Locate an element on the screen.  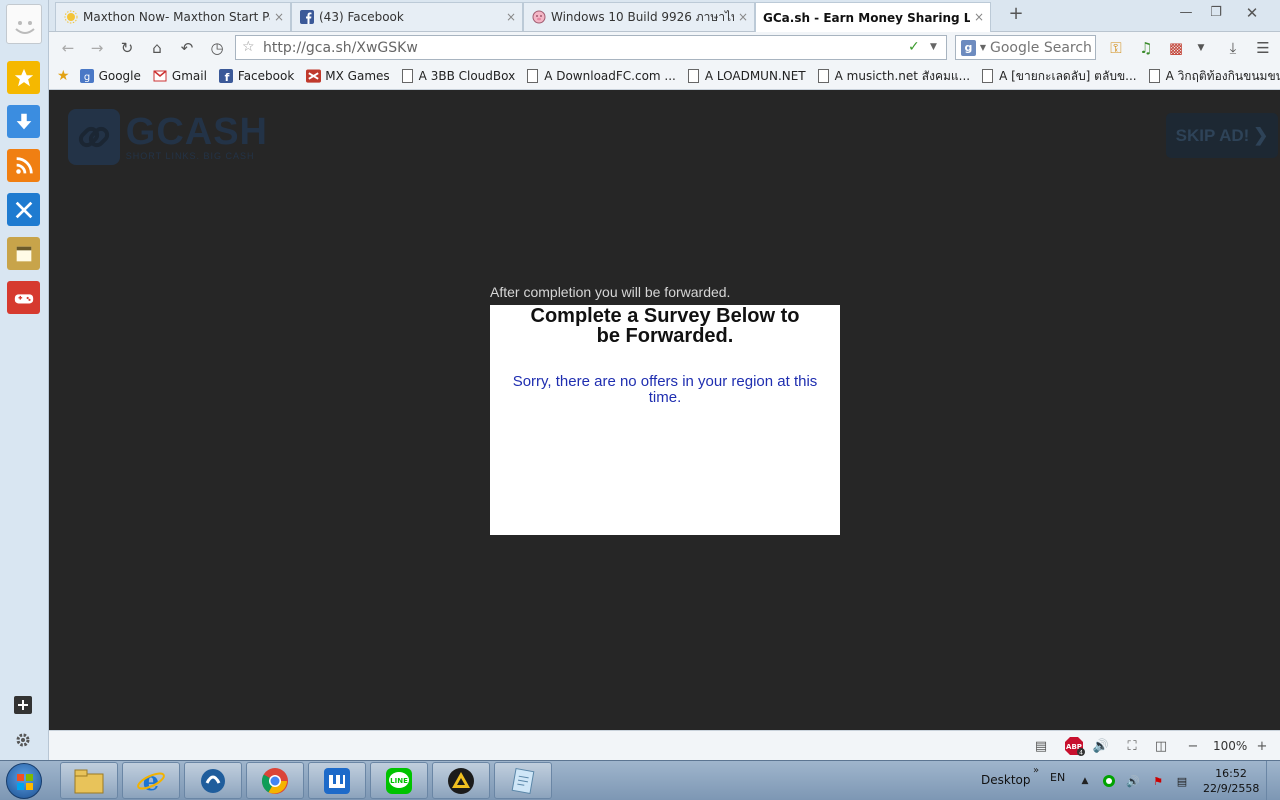
tab-windows-10: Windows 10 Build 9926 ภาษาไทย ... × is located at coordinates (639, 16).